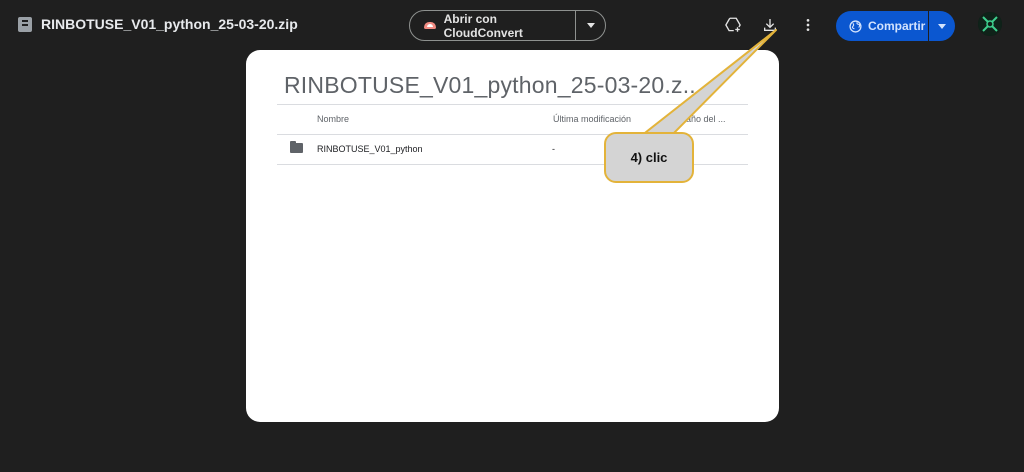 The width and height of the screenshot is (1024, 472). Describe the element at coordinates (708, 85) in the screenshot. I see `callout-pointer` at that location.